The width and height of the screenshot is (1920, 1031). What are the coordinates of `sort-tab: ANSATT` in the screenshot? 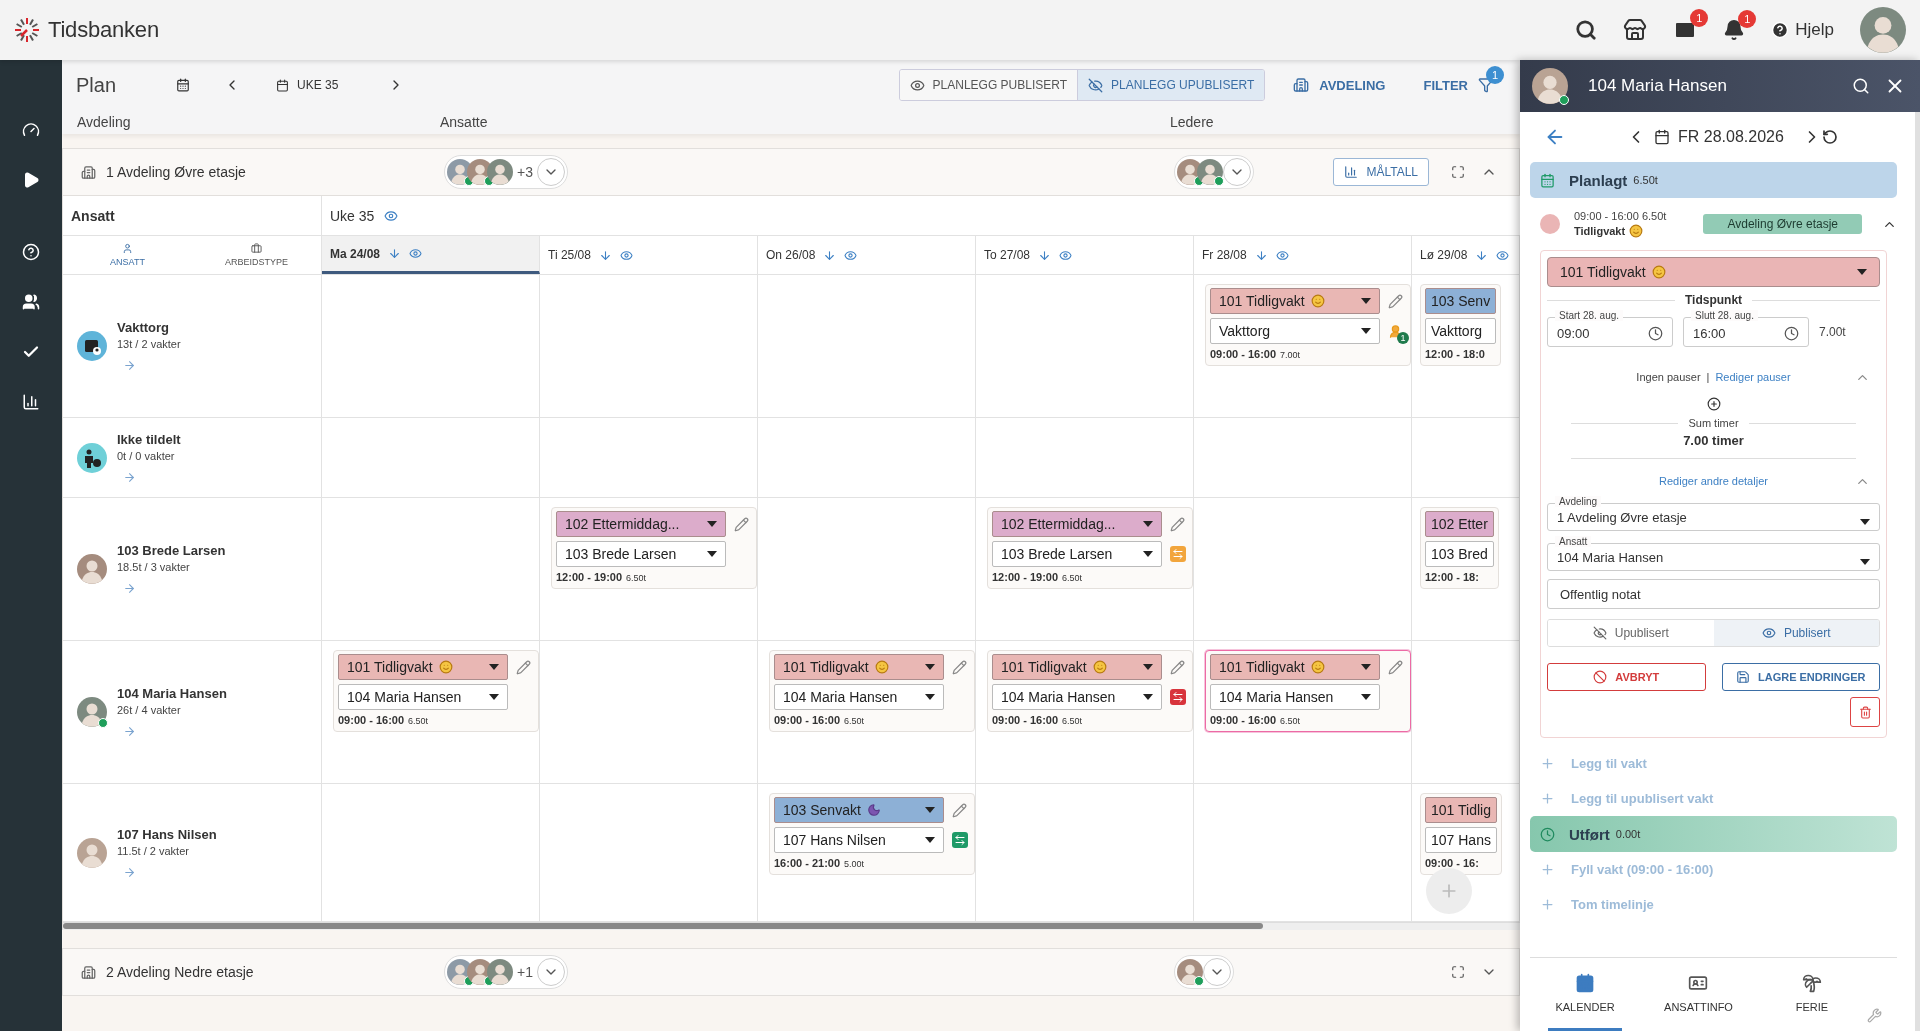 It's located at (127, 255).